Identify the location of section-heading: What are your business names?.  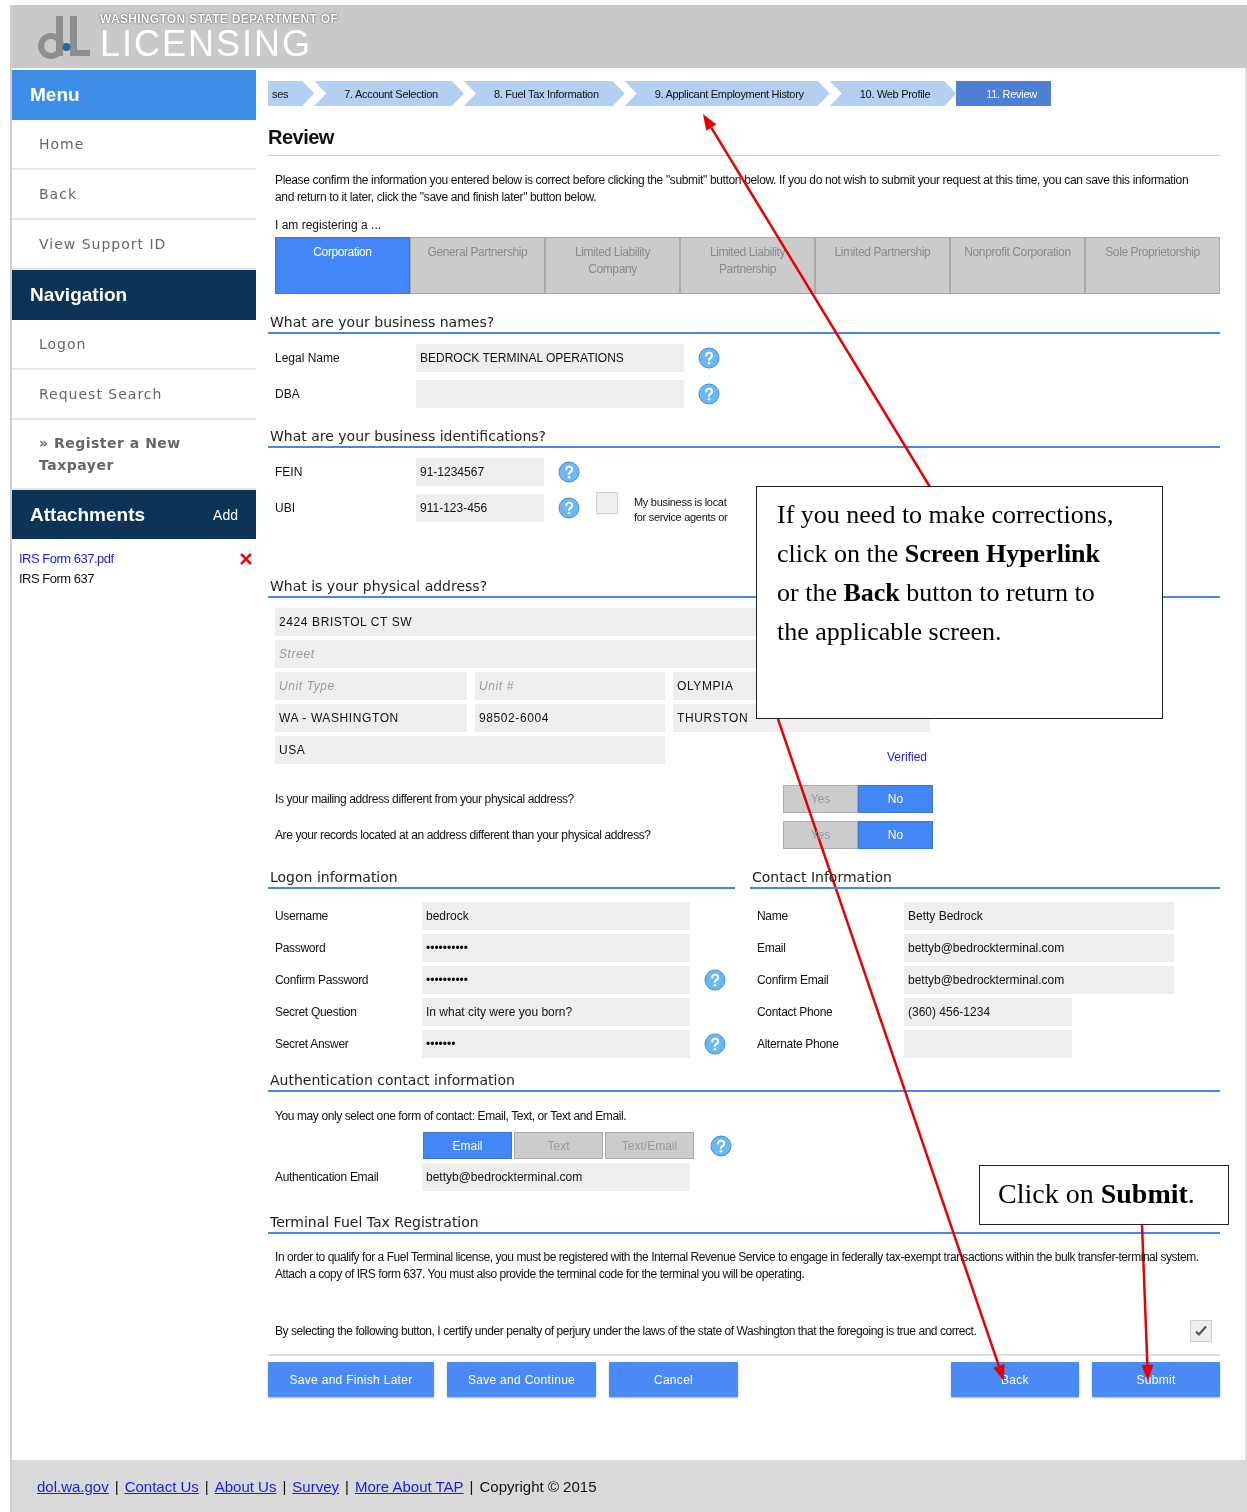
(744, 324).